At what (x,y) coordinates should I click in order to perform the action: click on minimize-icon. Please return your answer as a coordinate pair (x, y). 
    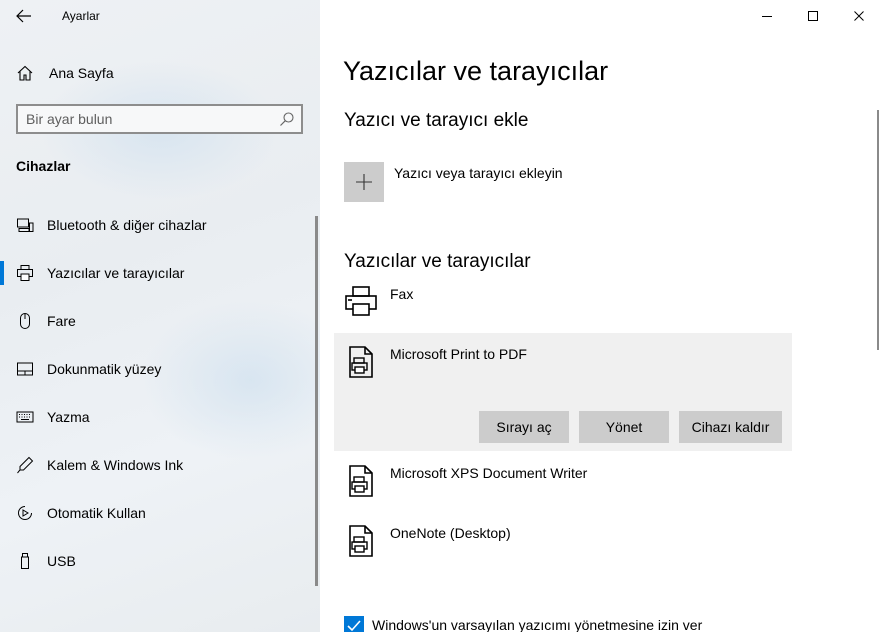
    Looking at the image, I should click on (767, 16).